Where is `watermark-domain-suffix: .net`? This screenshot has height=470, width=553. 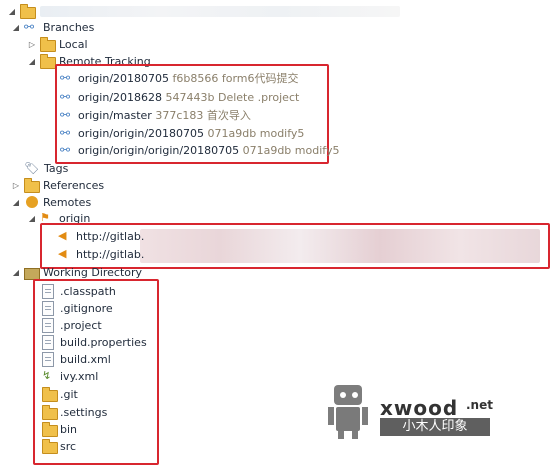
watermark-domain-suffix: .net is located at coordinates (479, 405).